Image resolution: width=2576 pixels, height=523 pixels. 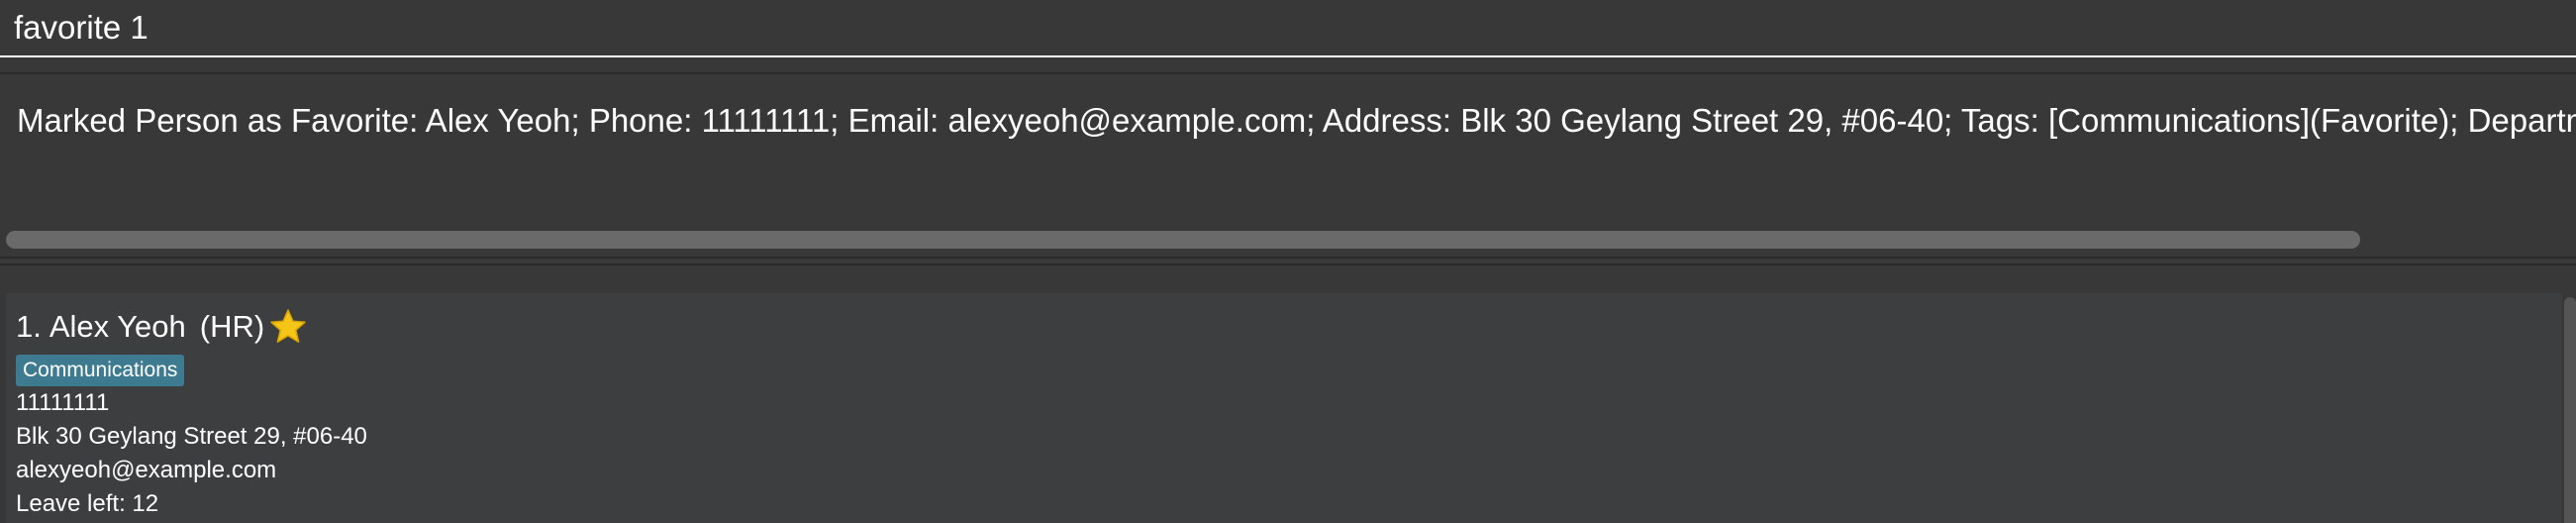 What do you see at coordinates (2570, 410) in the screenshot?
I see `vertical-scrollbar` at bounding box center [2570, 410].